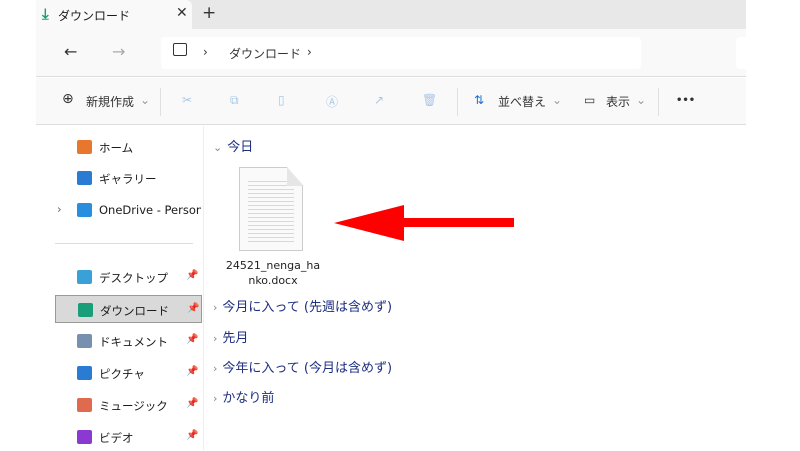 The width and height of the screenshot is (800, 451). I want to click on desktop-icon, so click(84, 277).